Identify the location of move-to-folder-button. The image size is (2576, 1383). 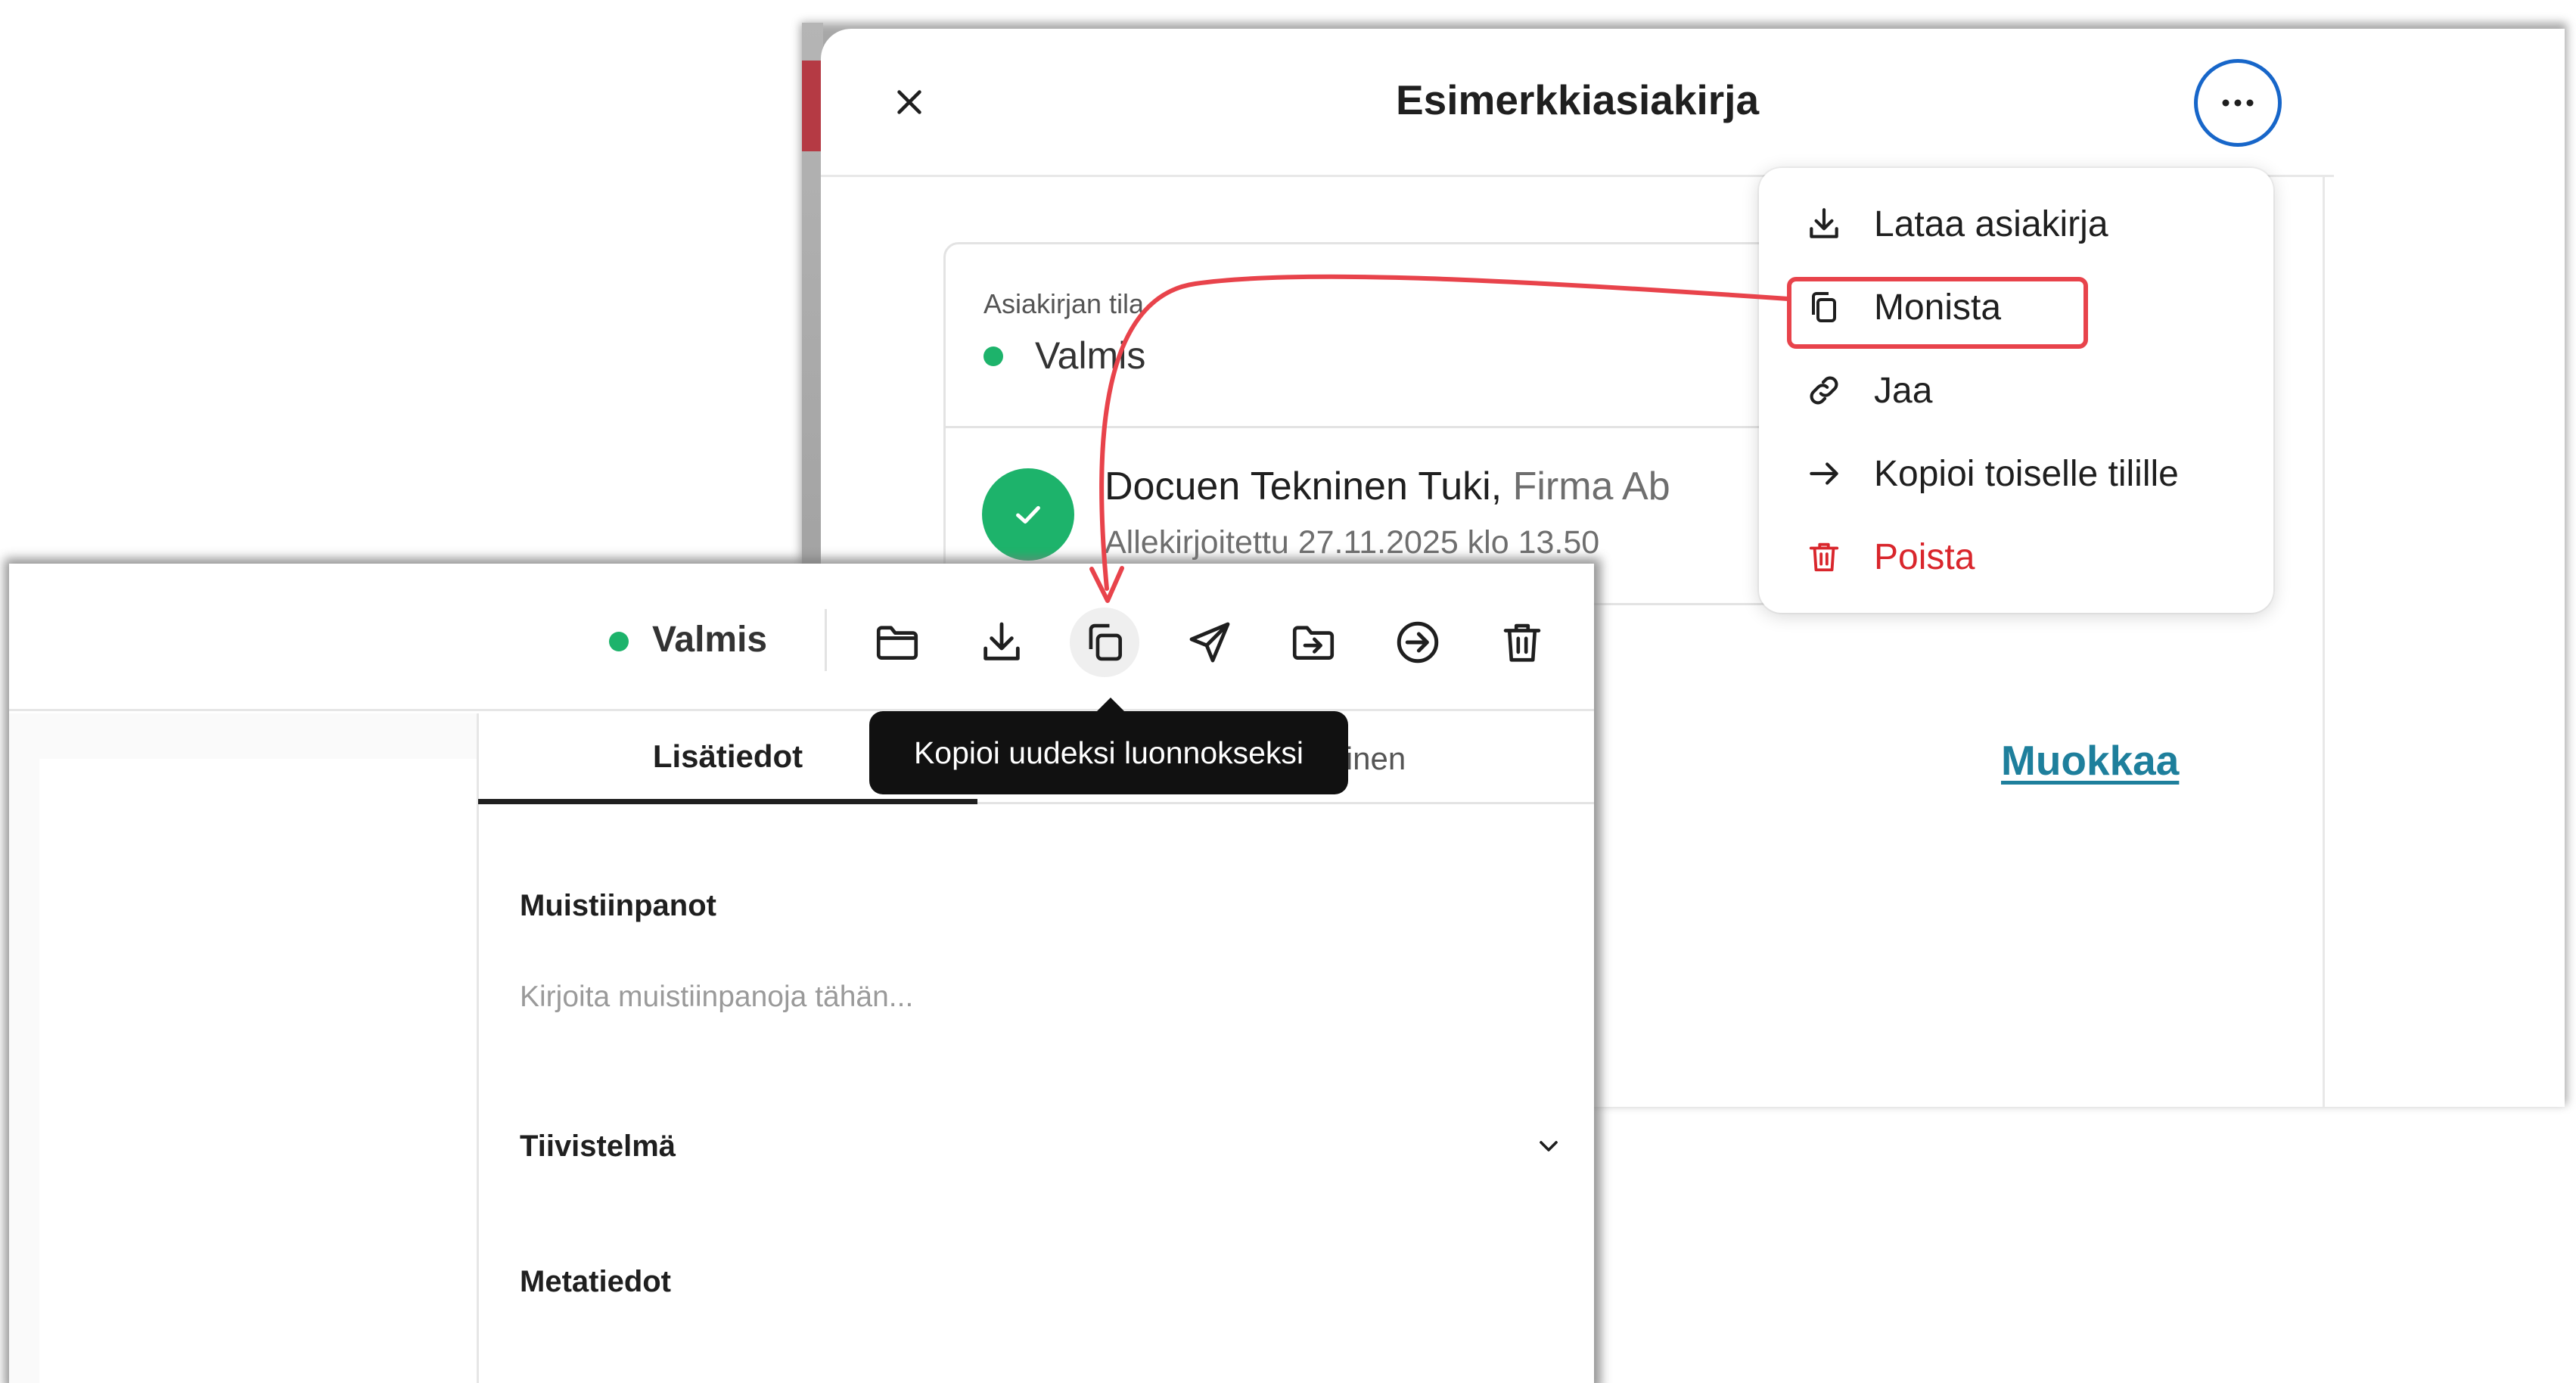
(897, 642).